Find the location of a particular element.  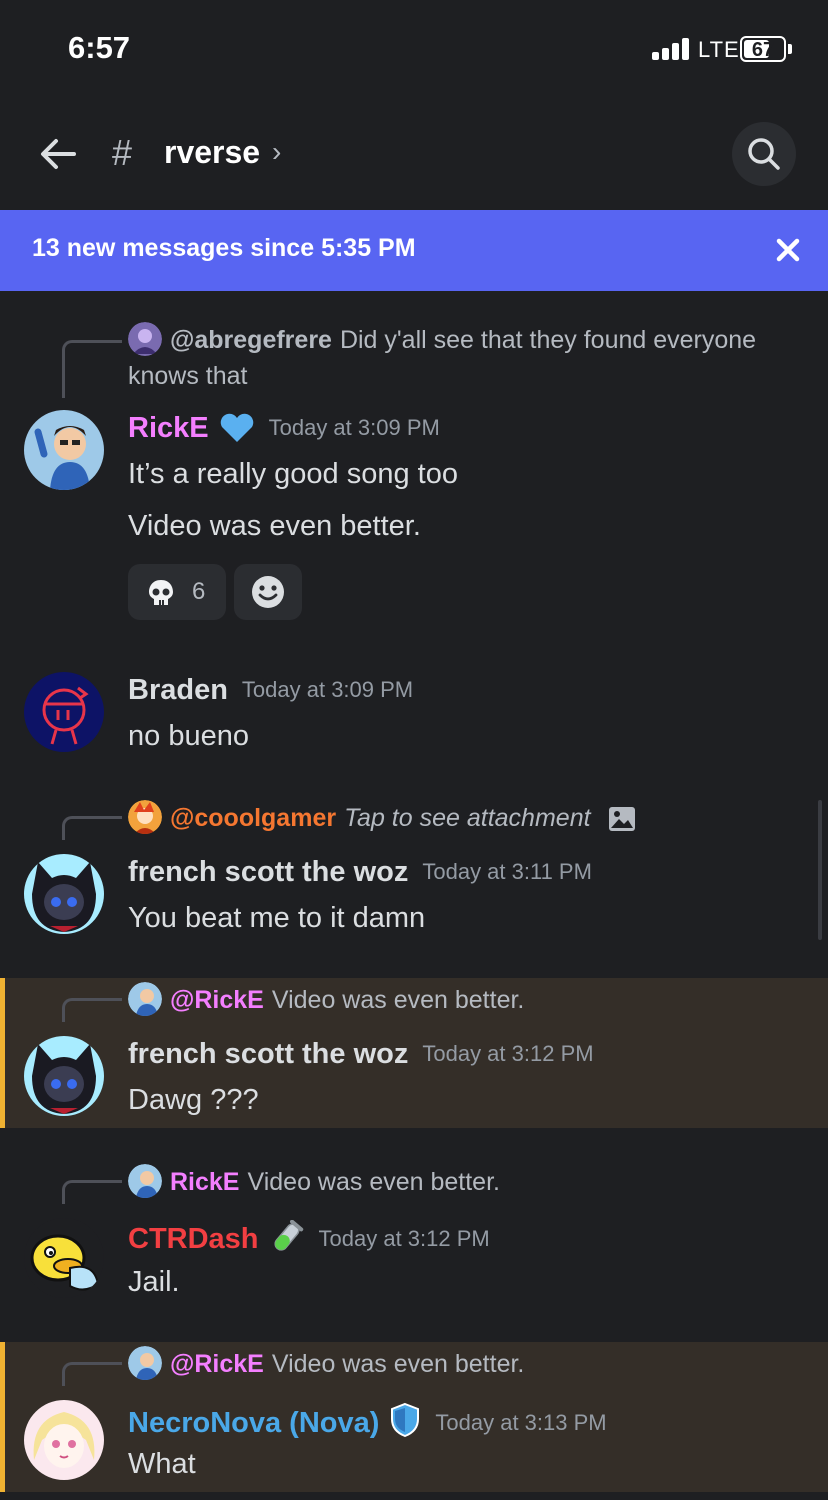

message-text: What is located at coordinates (162, 1464).